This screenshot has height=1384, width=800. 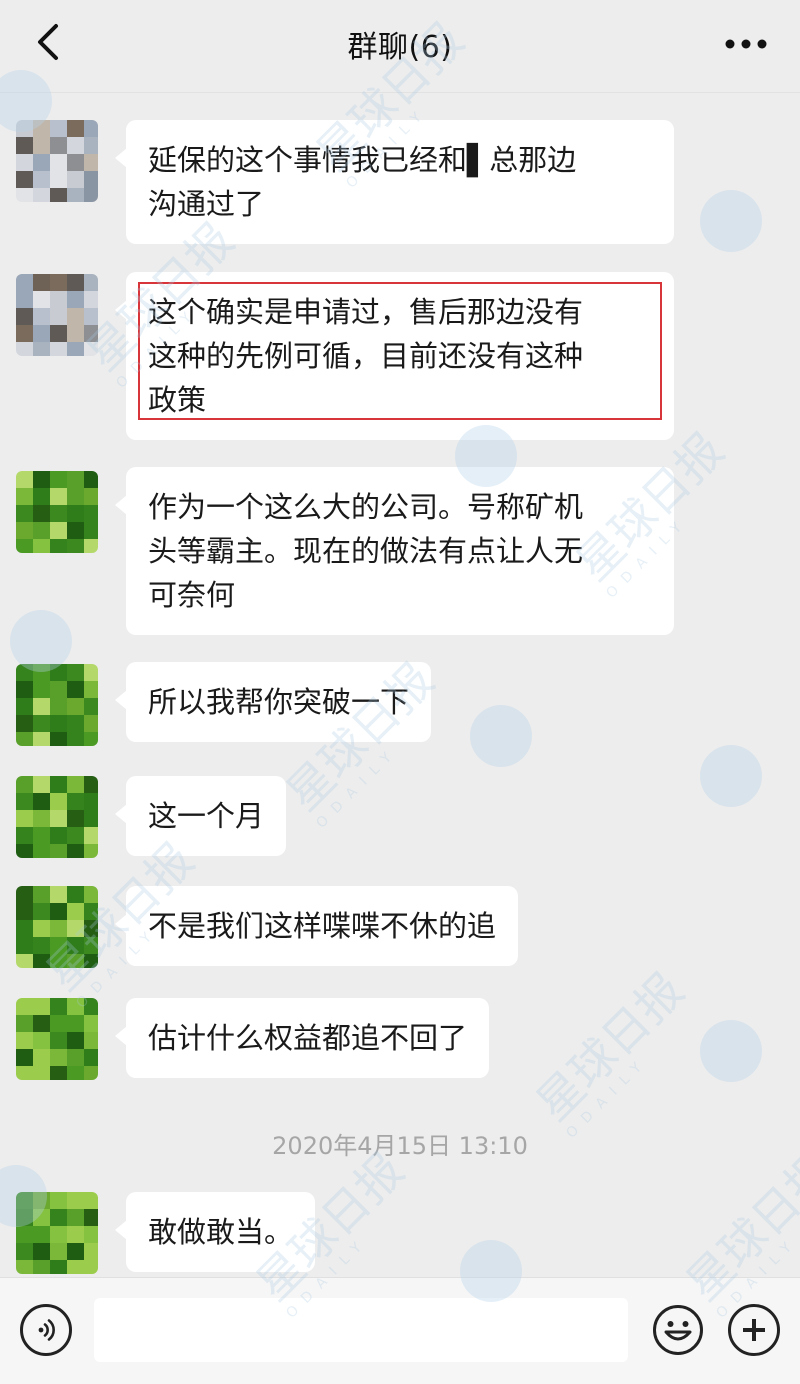 What do you see at coordinates (215, 1232) in the screenshot?
I see `message-bubble: 敢做敢当。` at bounding box center [215, 1232].